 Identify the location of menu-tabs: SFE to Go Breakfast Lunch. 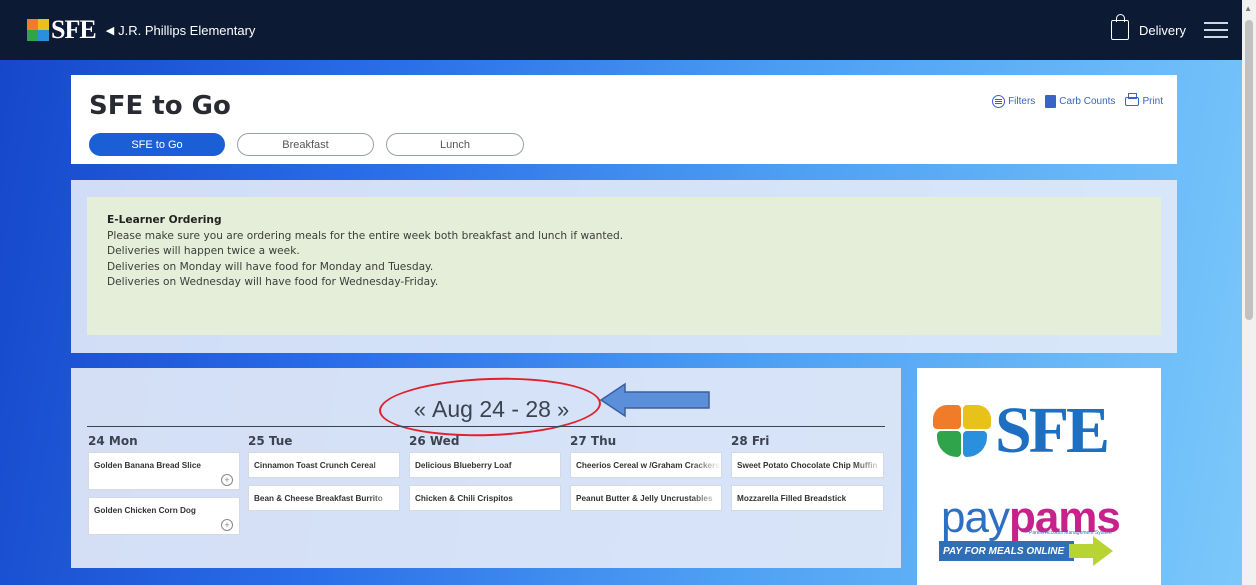
(306, 144).